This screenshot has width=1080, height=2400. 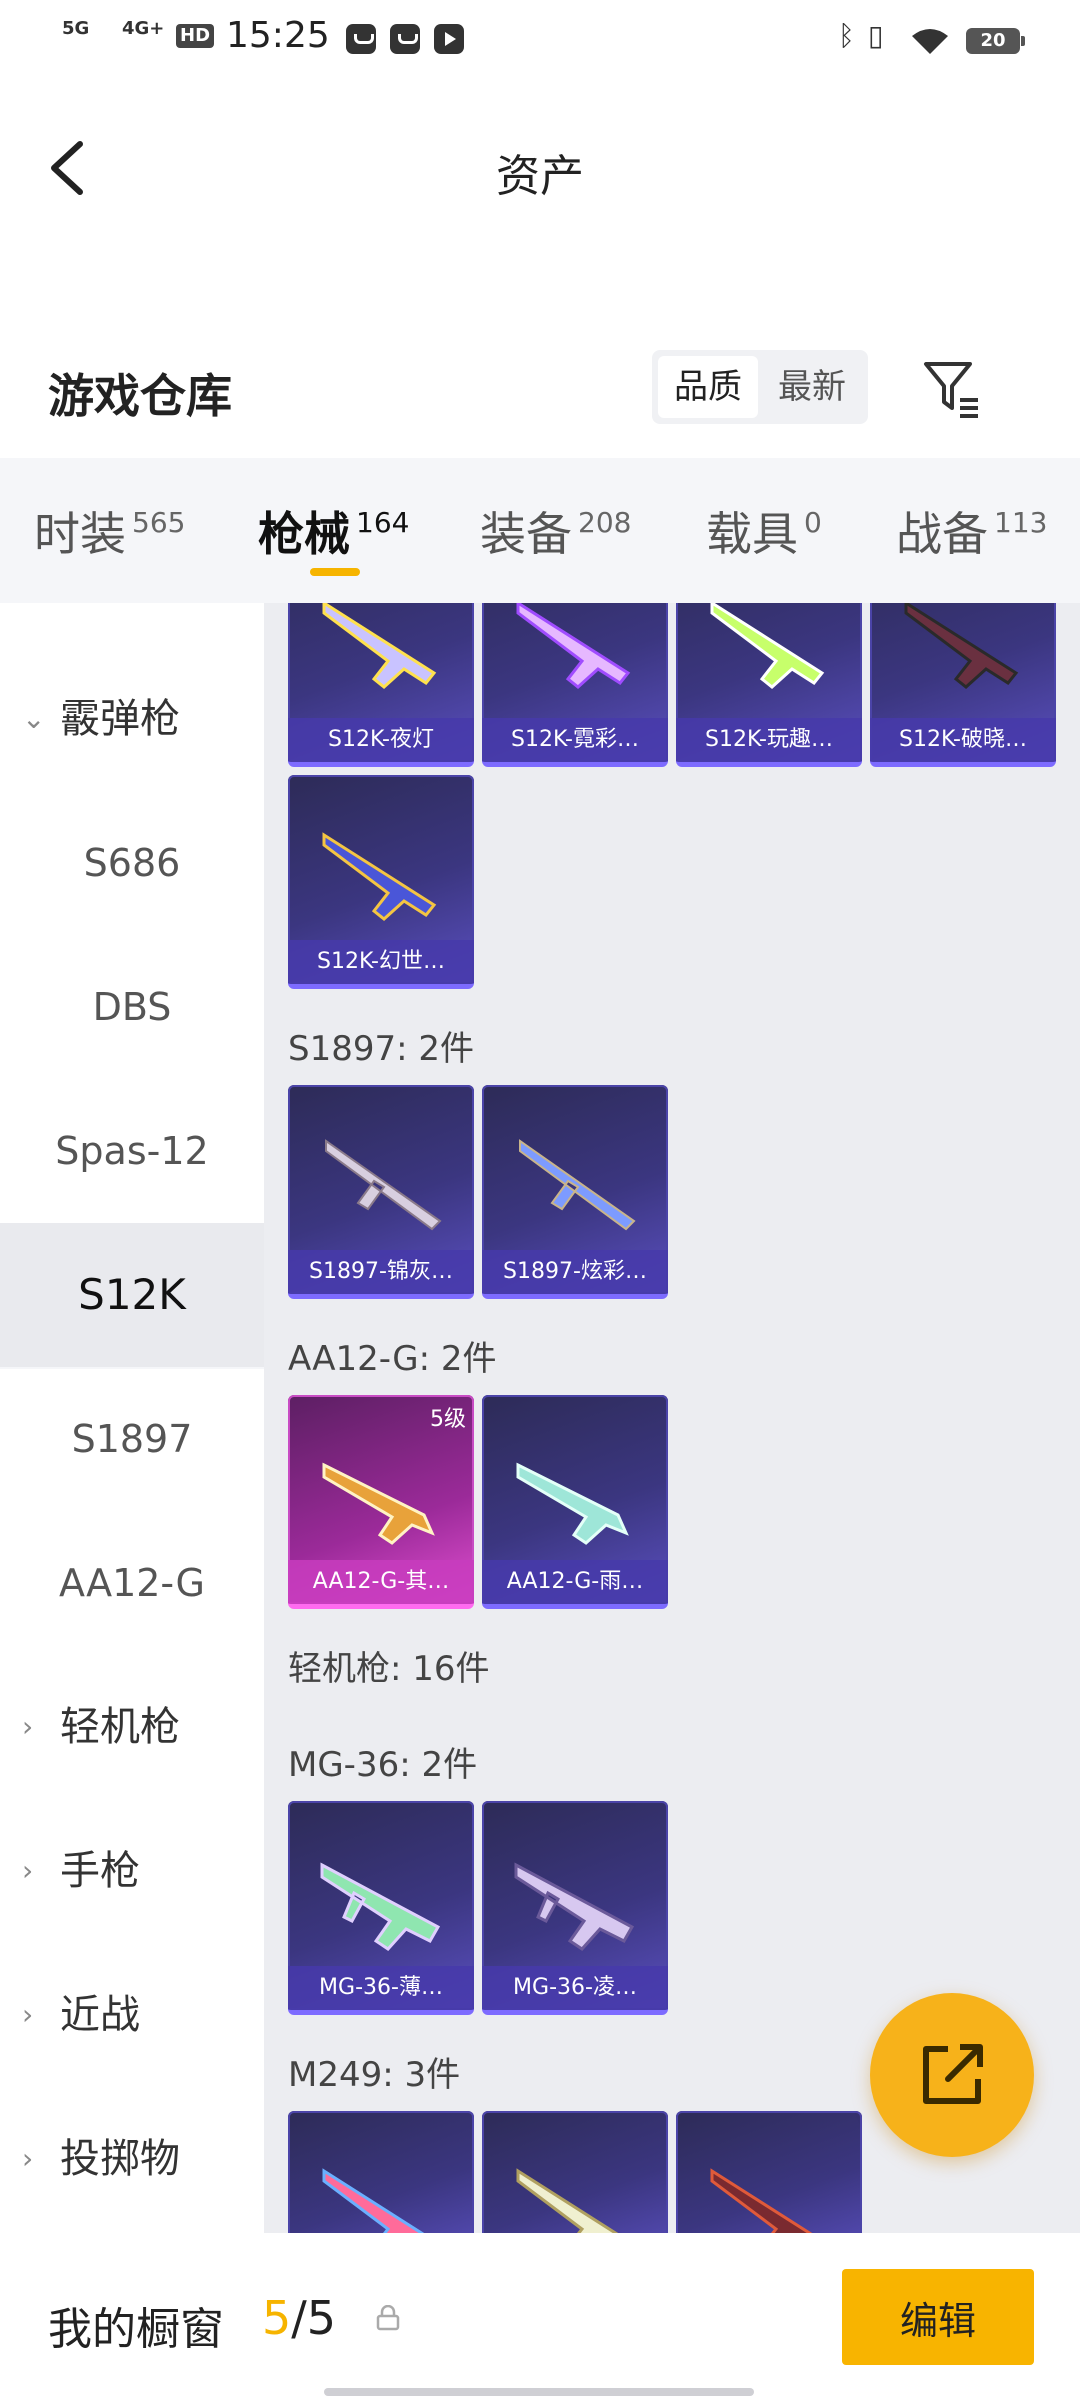 I want to click on sidebar-group-label: 轻机枪, so click(x=120, y=1727).